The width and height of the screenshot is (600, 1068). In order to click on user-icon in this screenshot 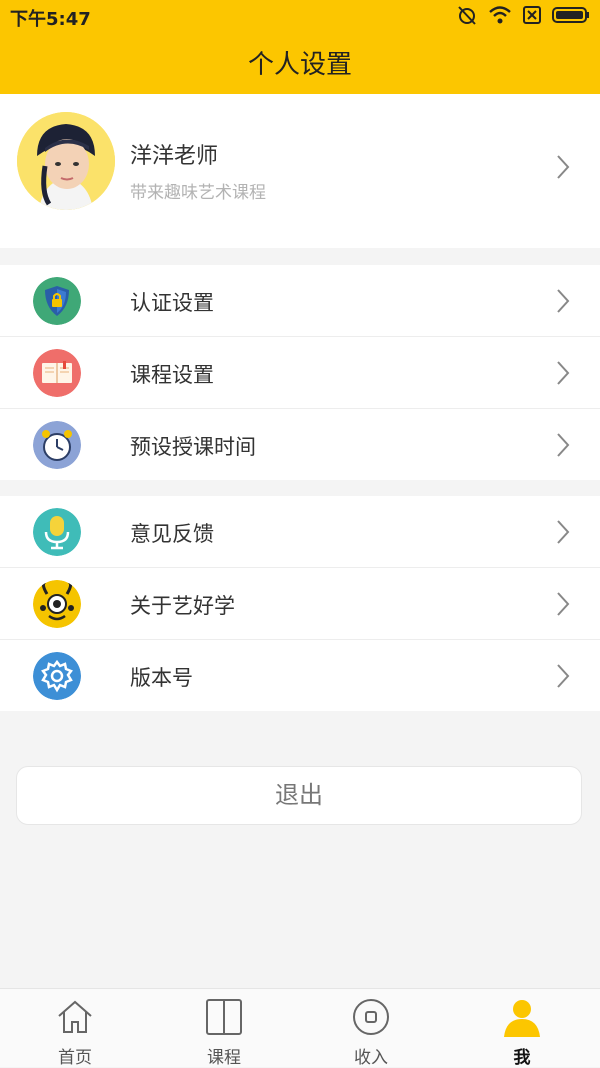, I will do `click(522, 1017)`.